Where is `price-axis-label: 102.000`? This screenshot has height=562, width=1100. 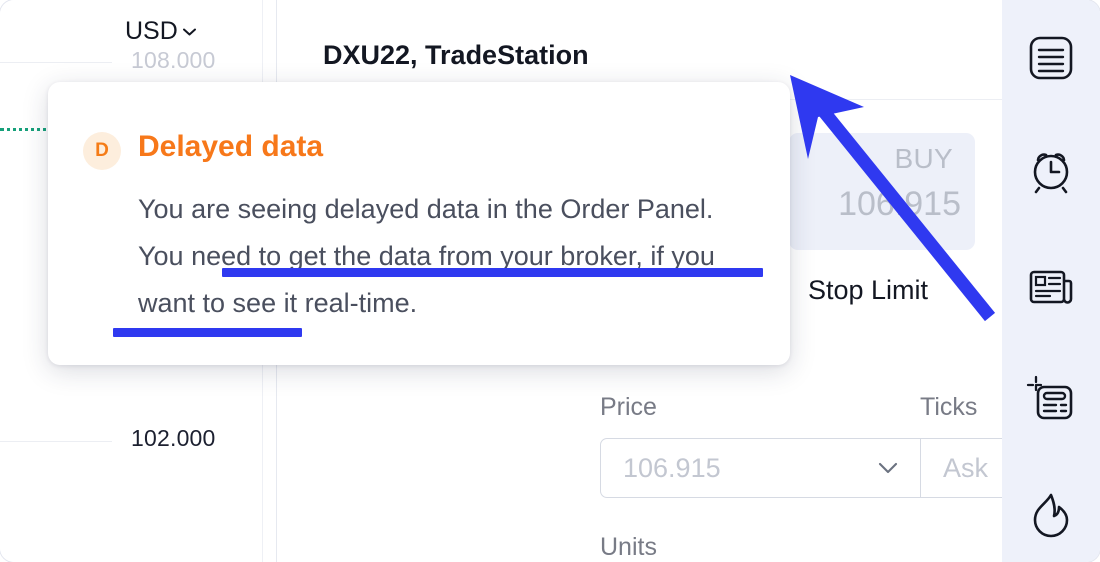
price-axis-label: 102.000 is located at coordinates (173, 438).